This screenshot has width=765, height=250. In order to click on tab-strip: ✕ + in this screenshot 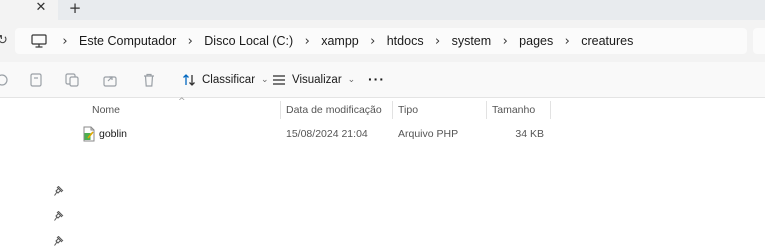, I will do `click(382, 10)`.